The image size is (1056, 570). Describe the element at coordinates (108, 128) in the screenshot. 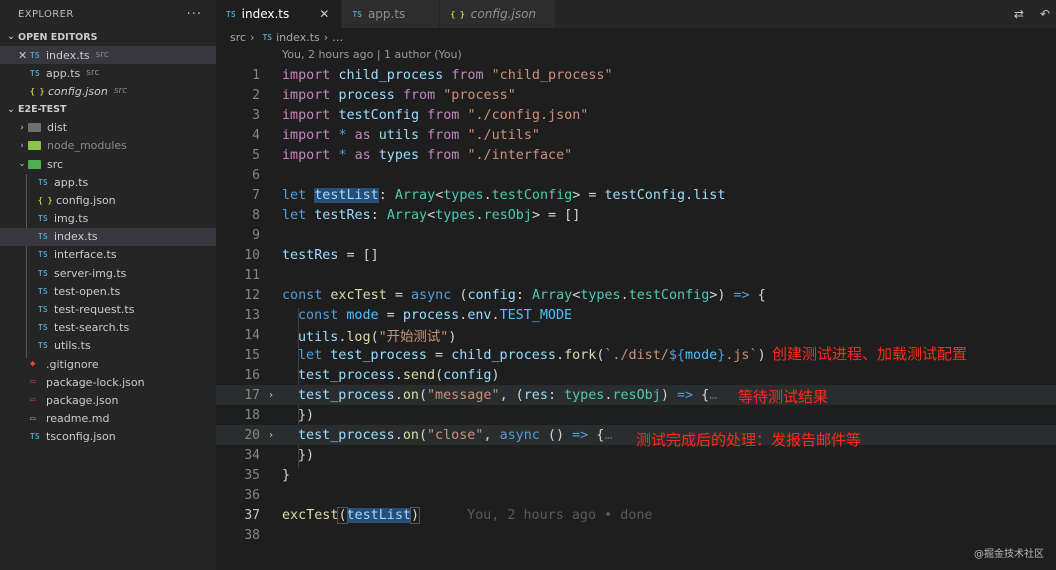

I see `folder-dist: › dist` at that location.